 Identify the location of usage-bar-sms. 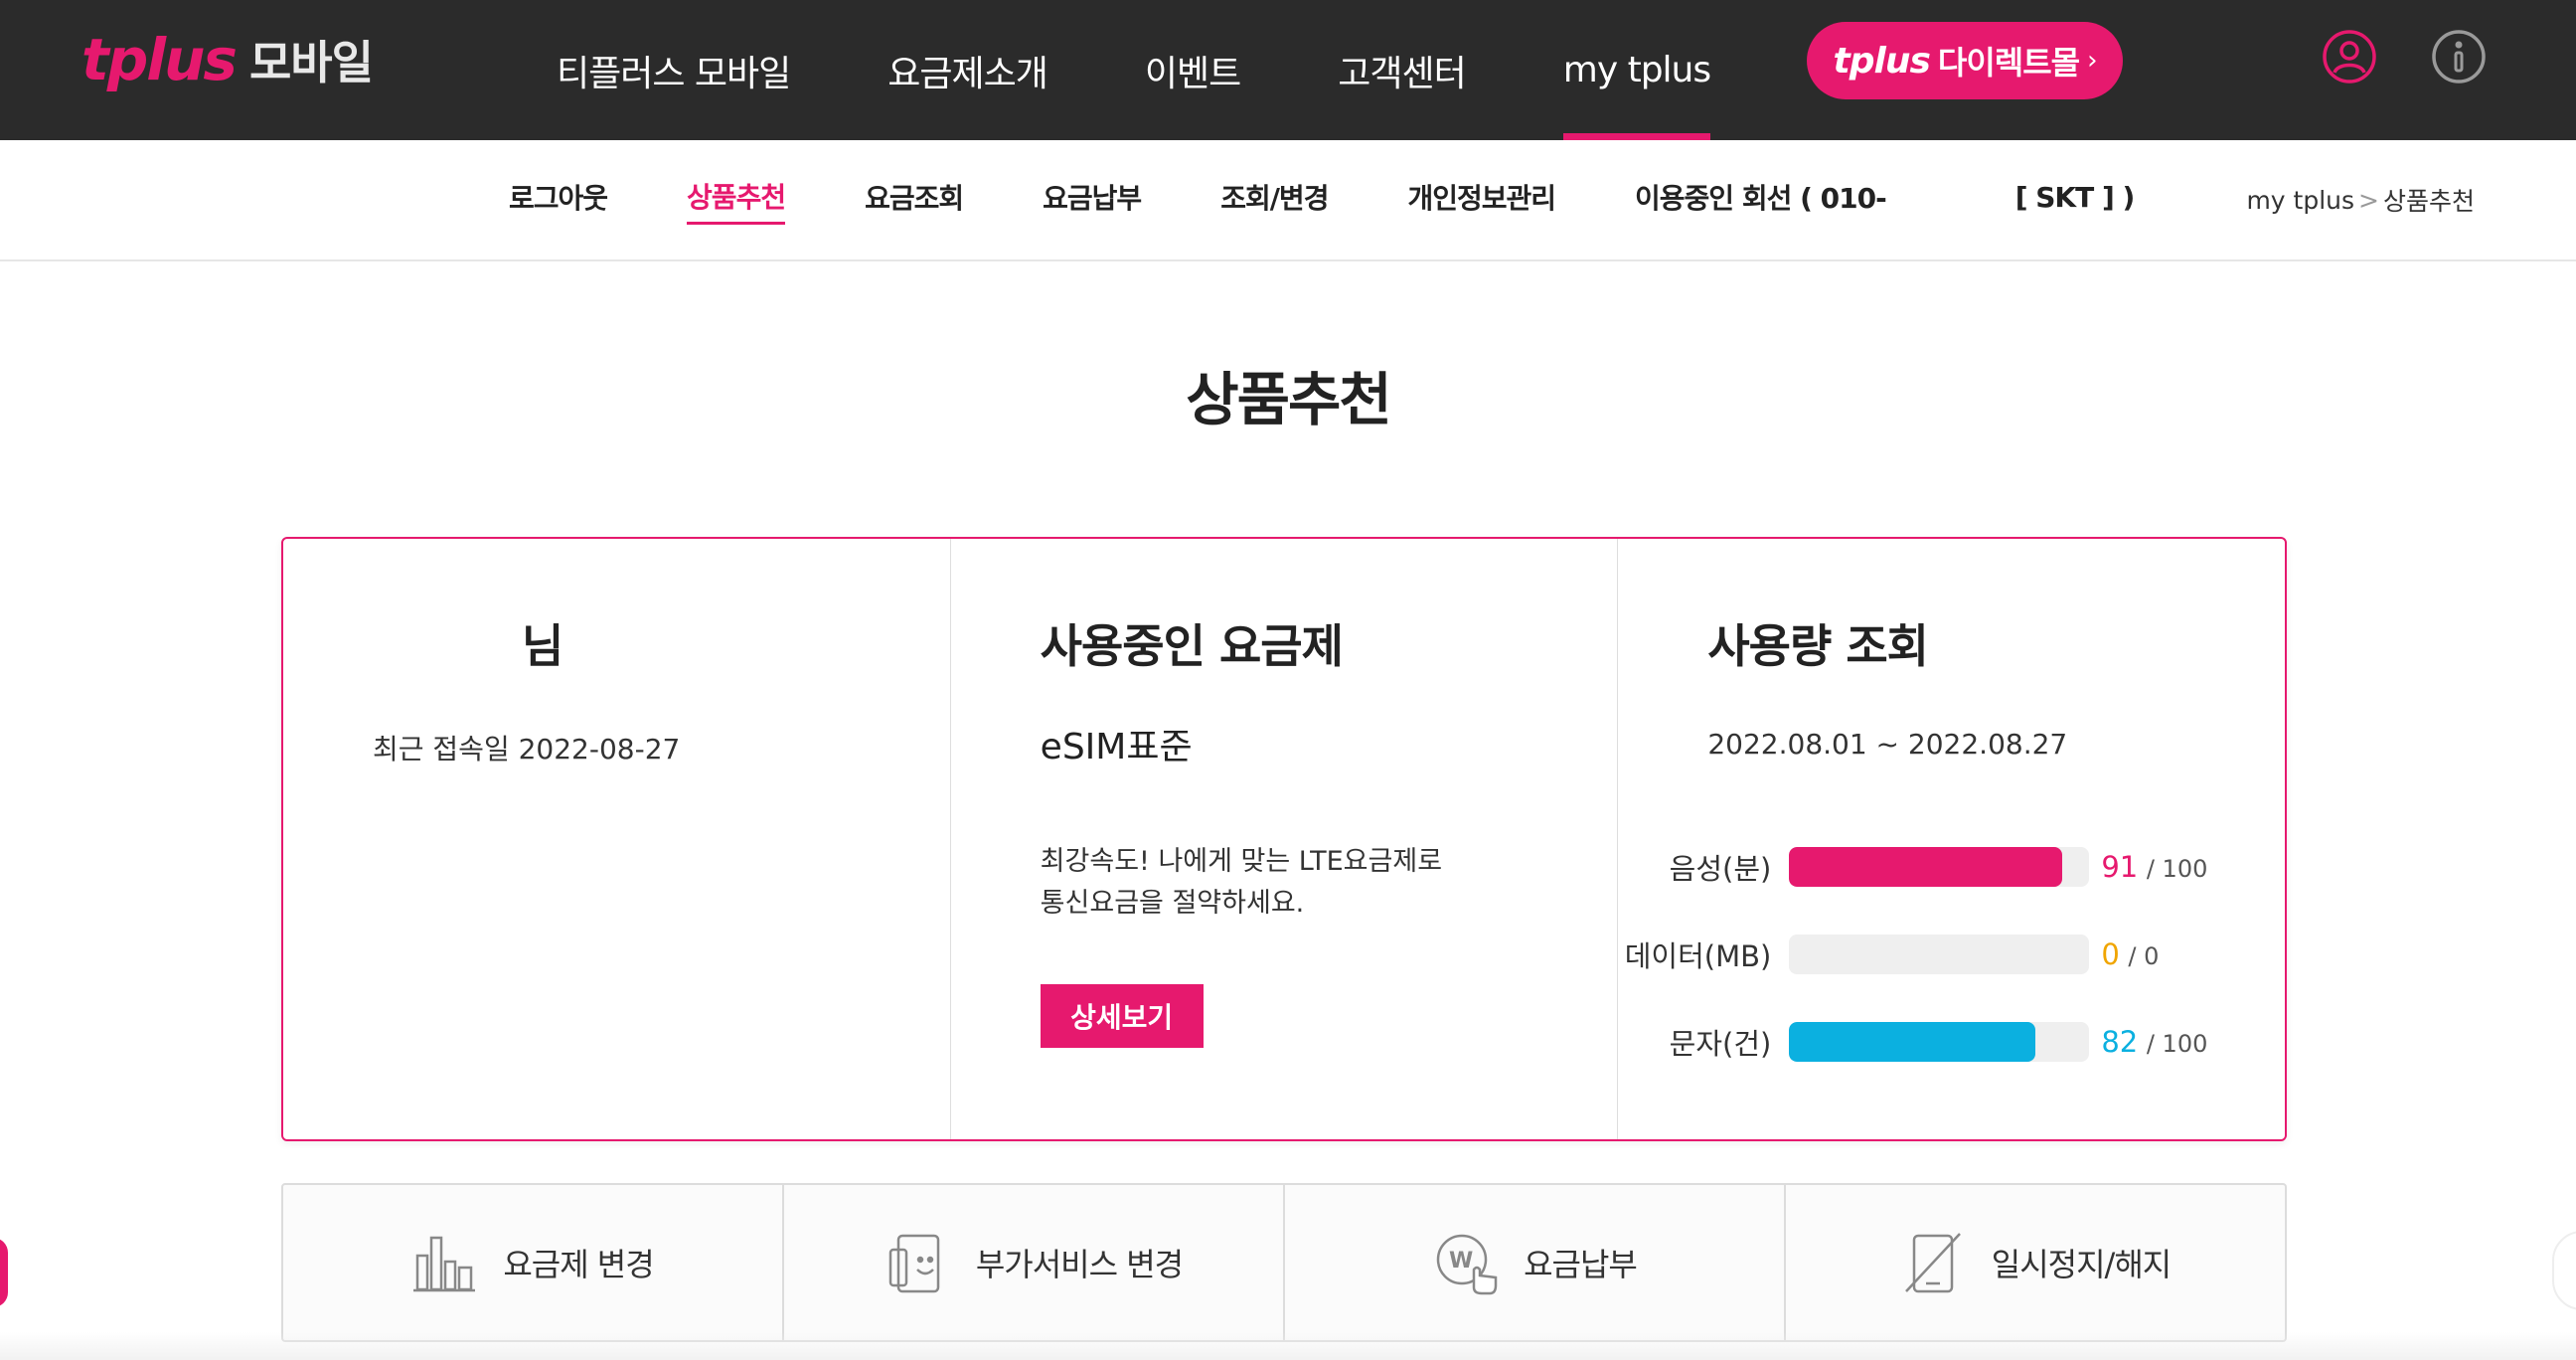
(1939, 1042).